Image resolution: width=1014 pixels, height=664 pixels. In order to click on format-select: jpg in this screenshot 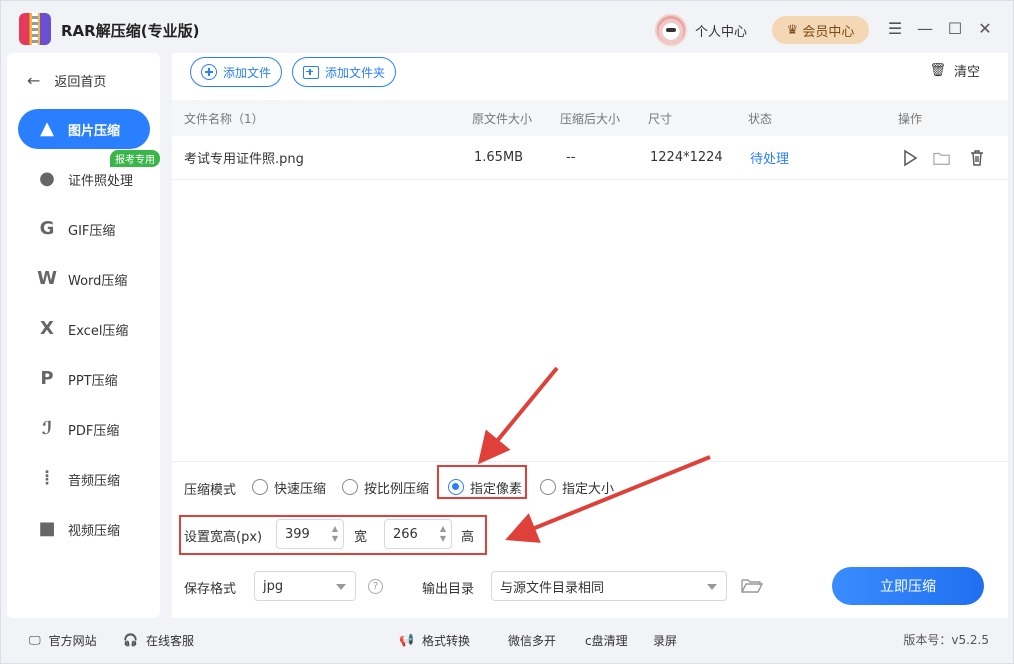, I will do `click(305, 586)`.